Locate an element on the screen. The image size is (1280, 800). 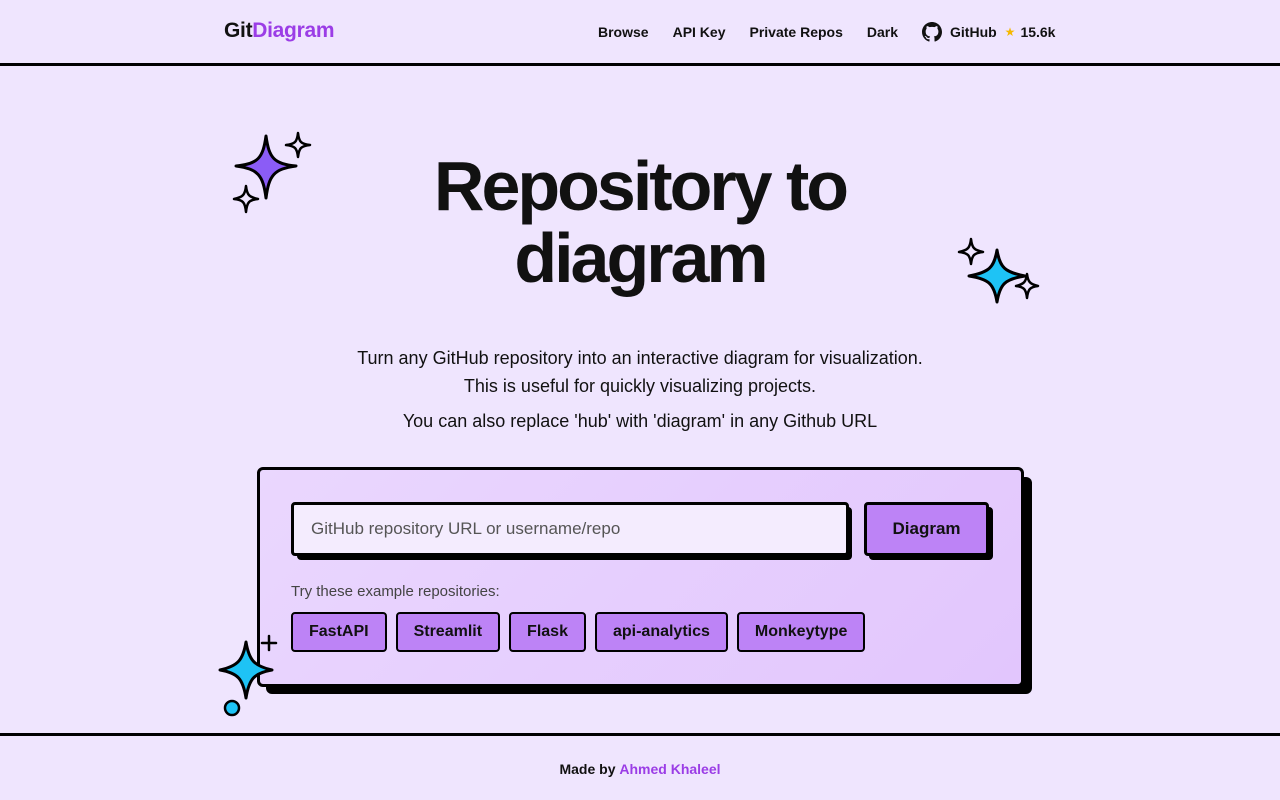
nav-browse-link: Browse is located at coordinates (623, 32).